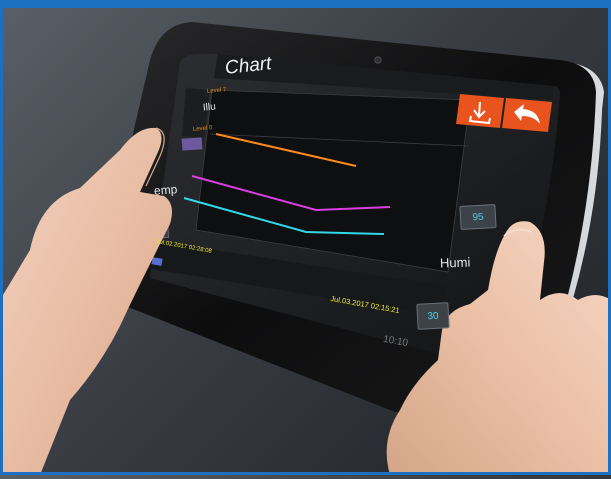 This screenshot has height=479, width=611. I want to click on humidity-label: Humi, so click(455, 262).